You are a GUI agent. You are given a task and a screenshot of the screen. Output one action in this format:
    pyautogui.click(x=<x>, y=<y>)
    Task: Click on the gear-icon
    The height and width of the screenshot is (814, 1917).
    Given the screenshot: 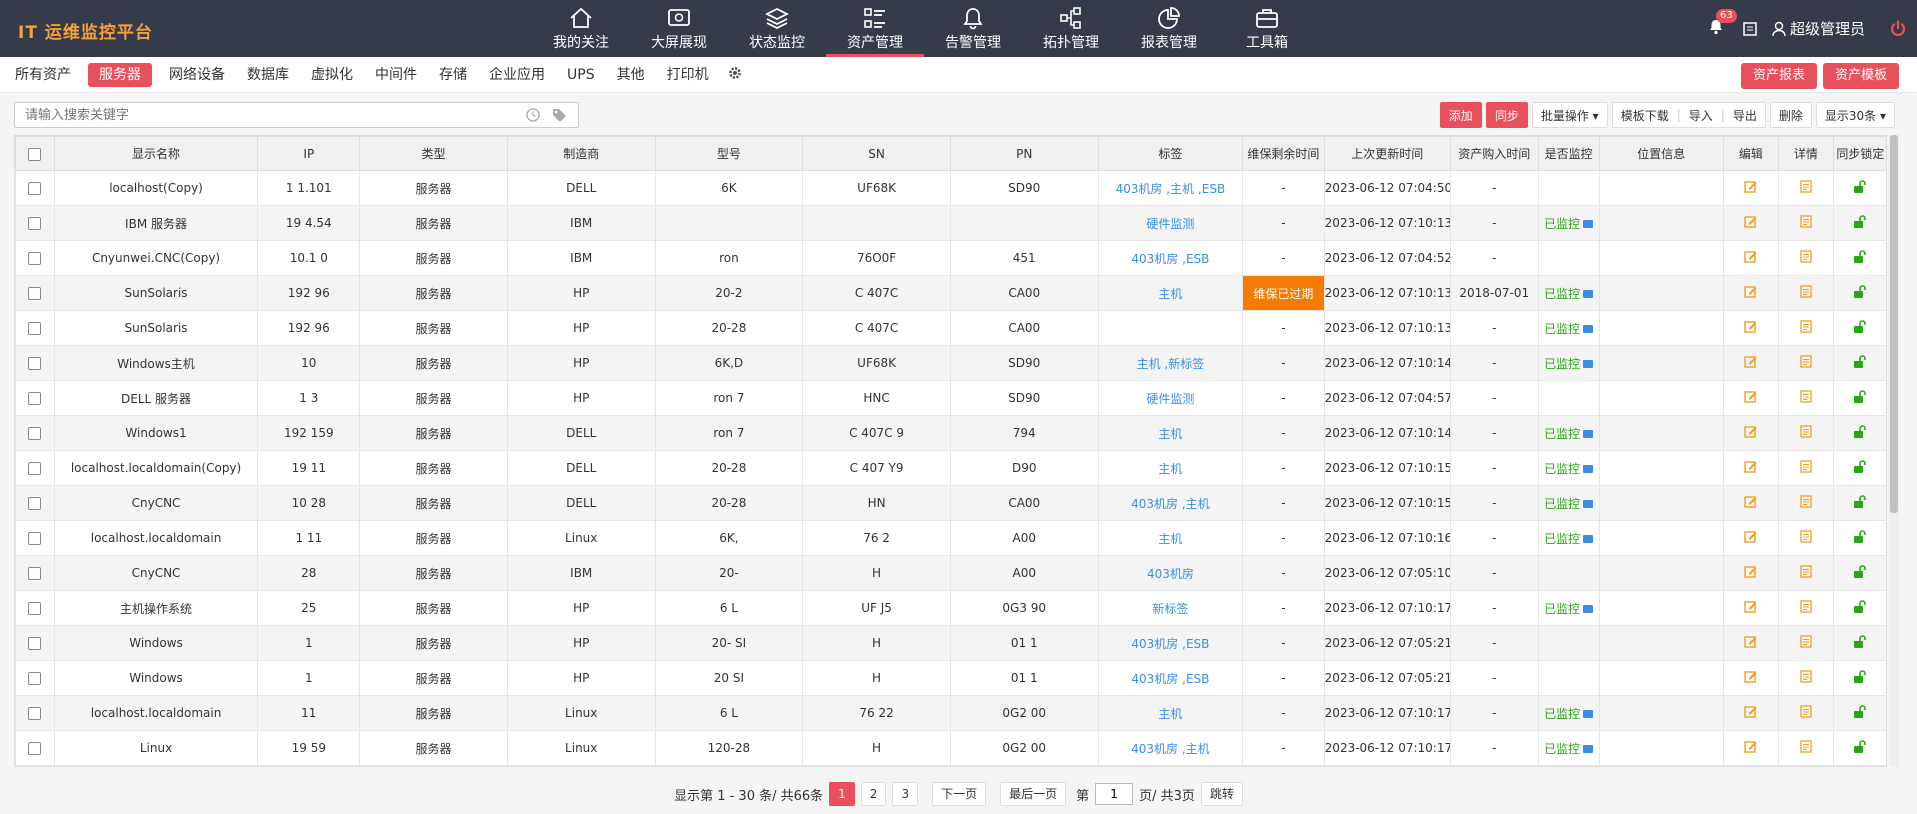 What is the action you would take?
    pyautogui.click(x=735, y=75)
    